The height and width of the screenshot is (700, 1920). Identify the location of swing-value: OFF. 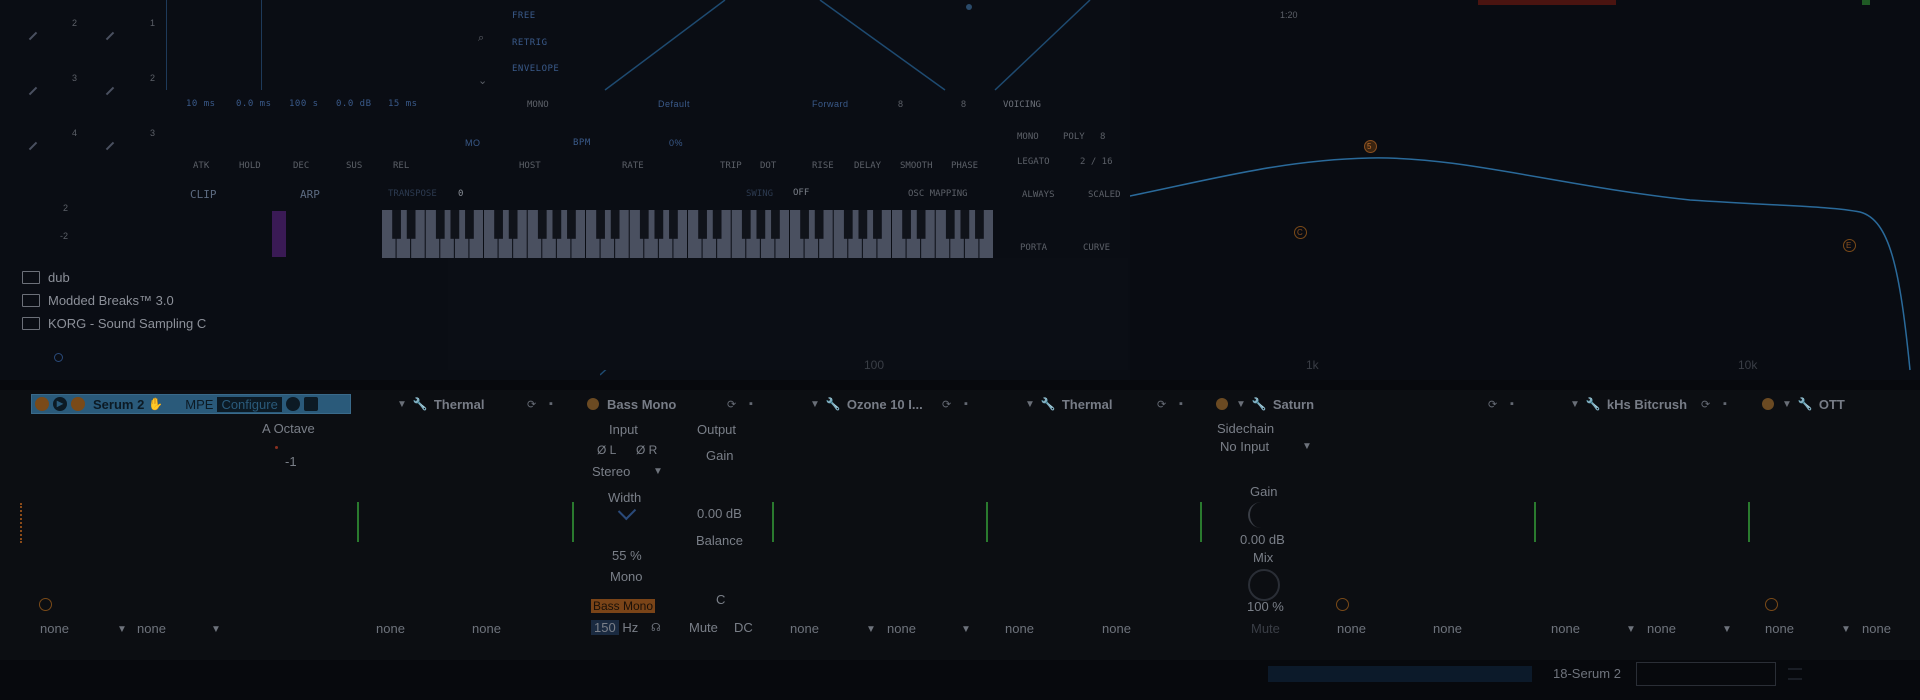
(801, 193).